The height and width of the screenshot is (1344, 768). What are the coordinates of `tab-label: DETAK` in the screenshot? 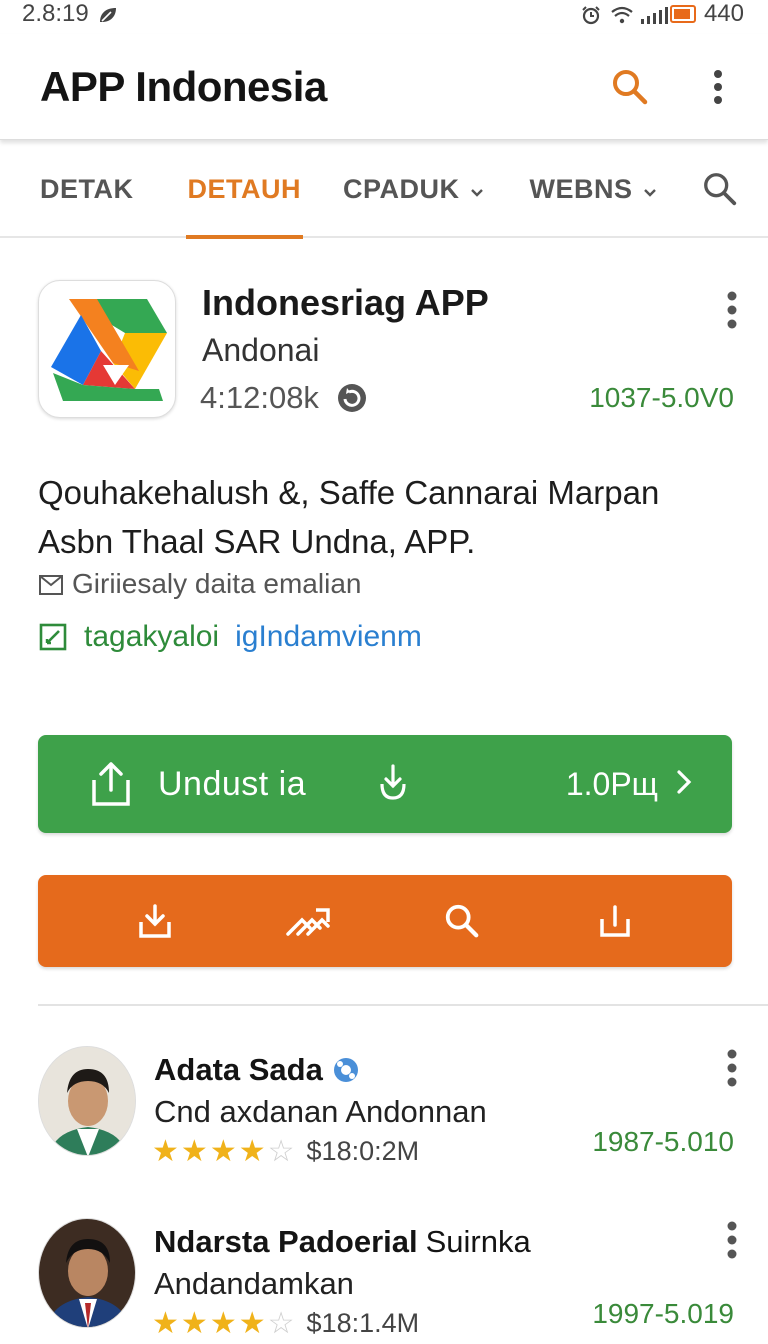 It's located at (87, 188).